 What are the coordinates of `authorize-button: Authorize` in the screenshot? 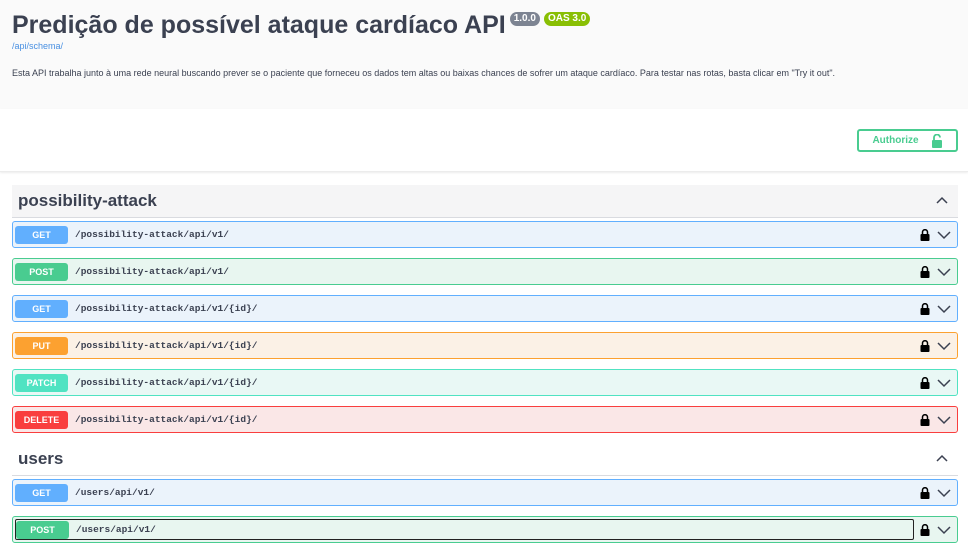 It's located at (907, 140).